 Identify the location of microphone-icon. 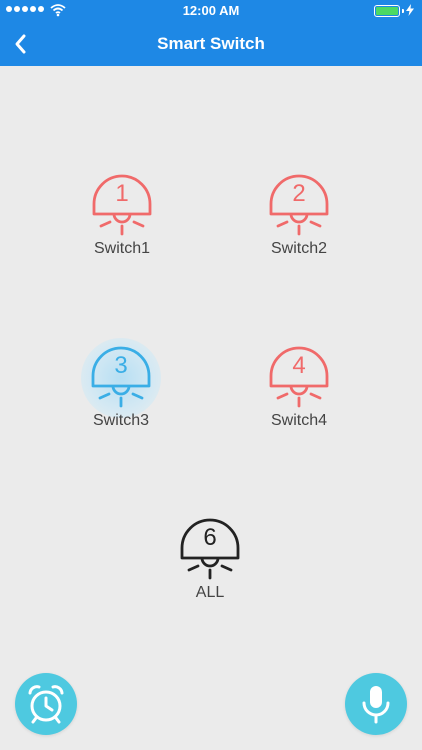
(376, 705).